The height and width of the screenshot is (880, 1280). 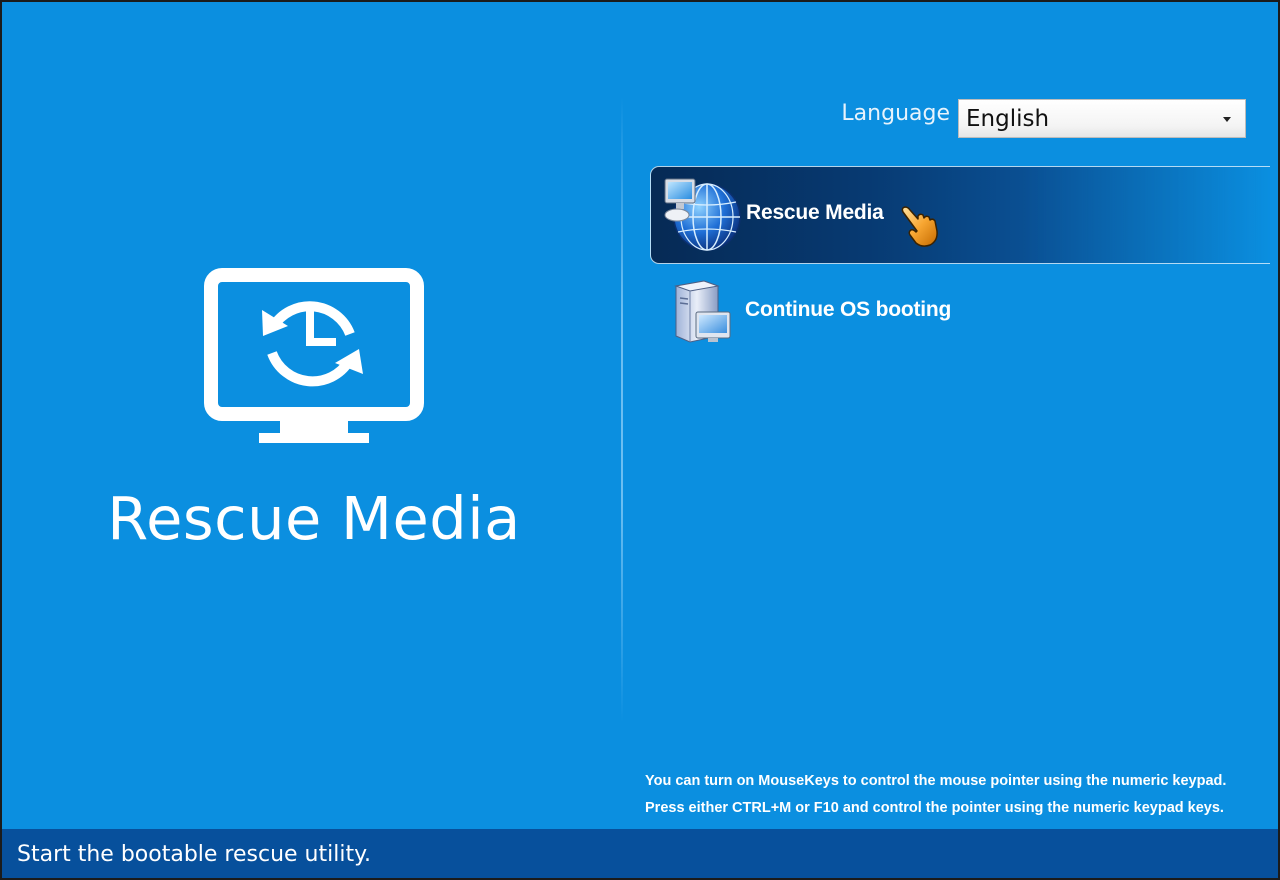 What do you see at coordinates (1227, 119) in the screenshot?
I see `chevron-down-icon` at bounding box center [1227, 119].